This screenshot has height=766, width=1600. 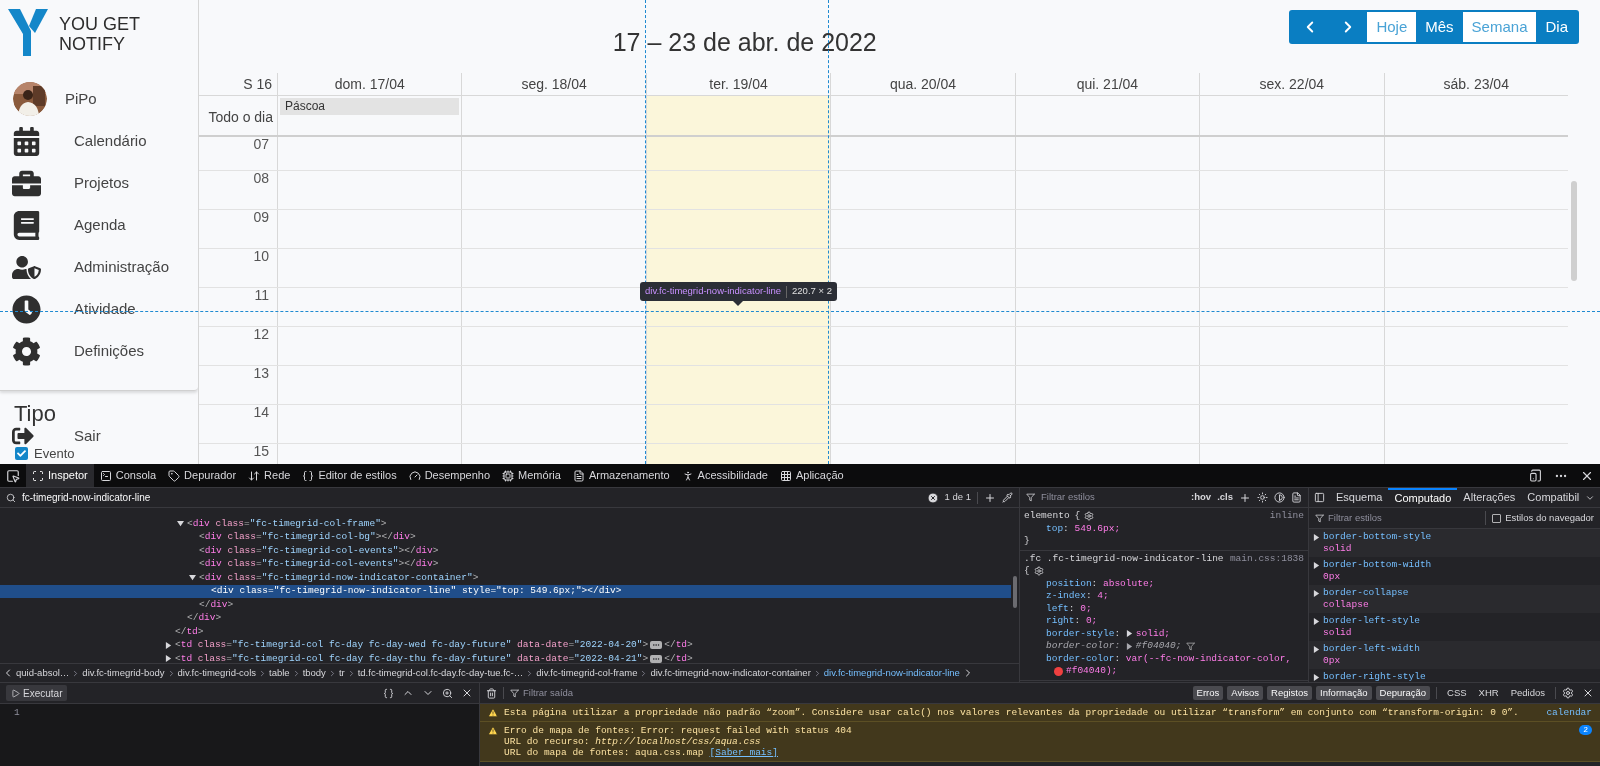 I want to click on hour-label: 07, so click(x=261, y=145).